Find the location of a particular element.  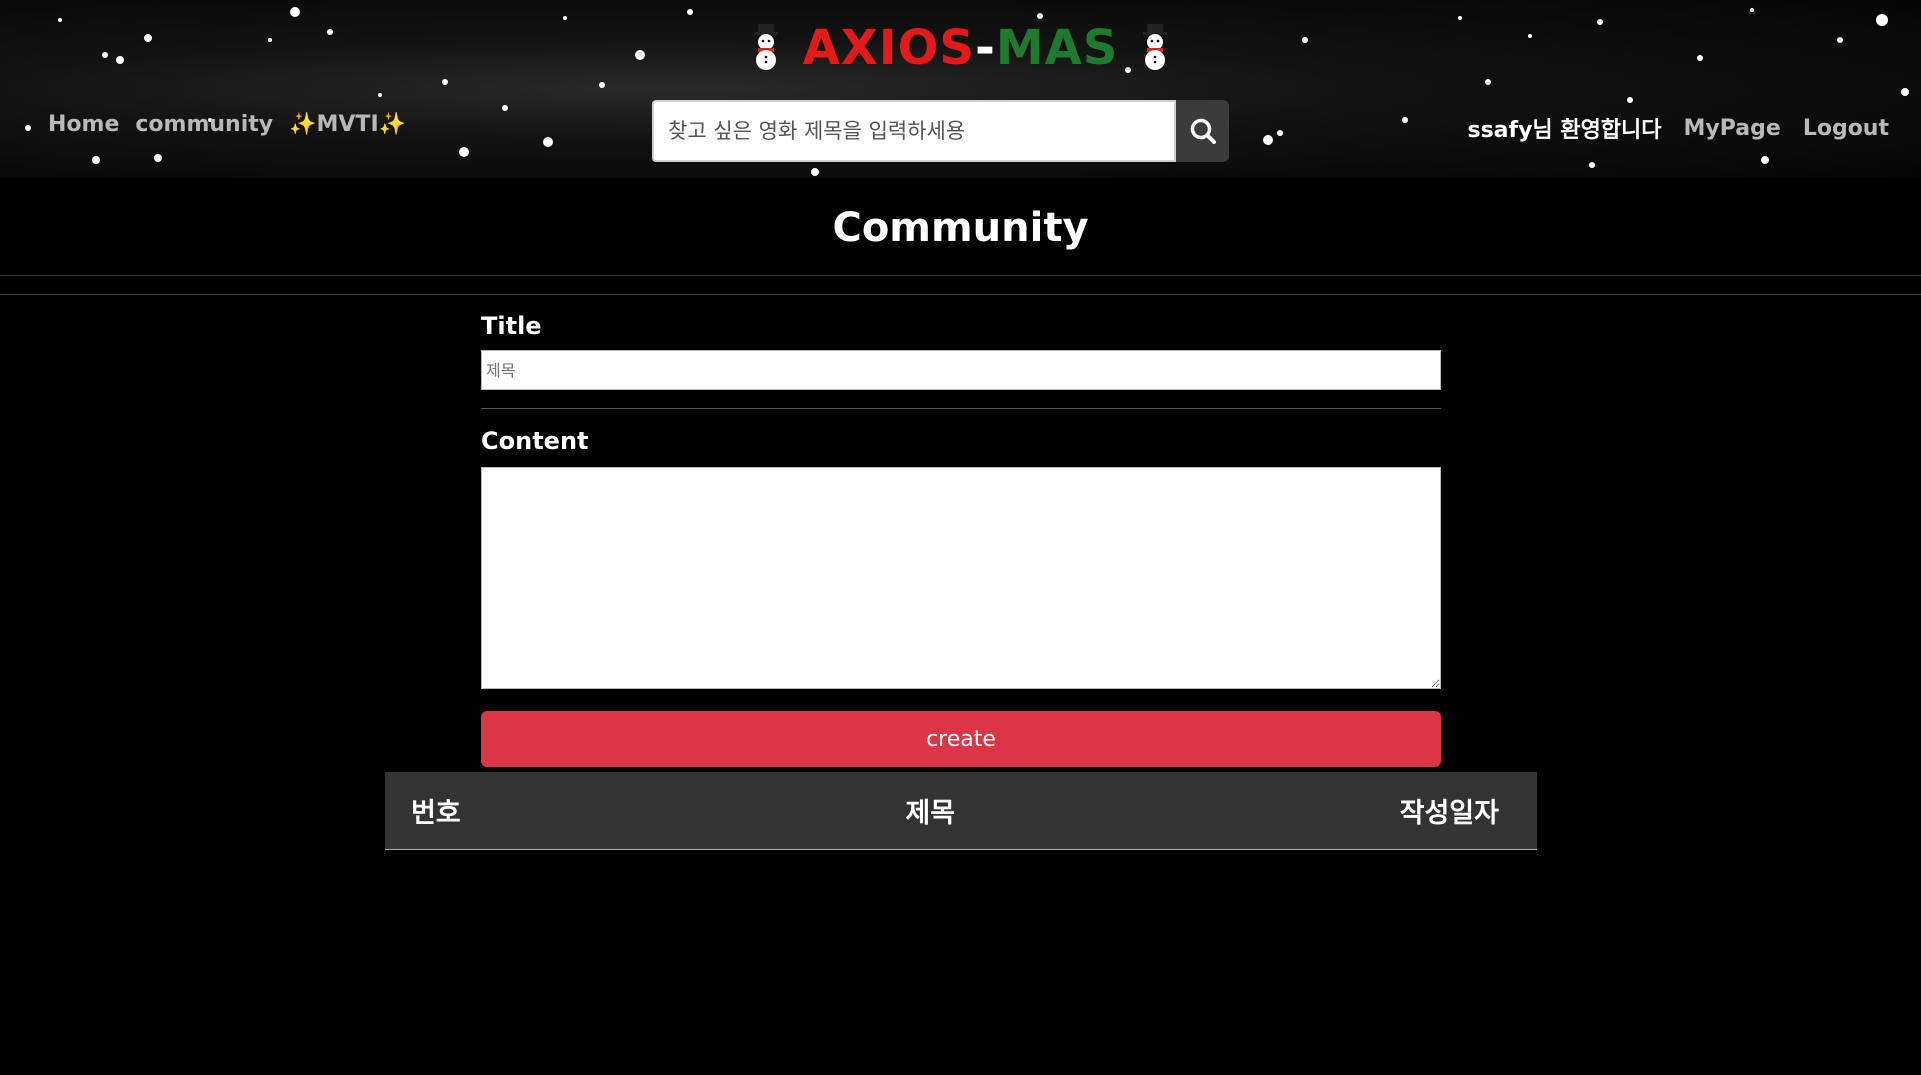

main-nav: Home community ✨MVTI✨ is located at coordinates (227, 124).